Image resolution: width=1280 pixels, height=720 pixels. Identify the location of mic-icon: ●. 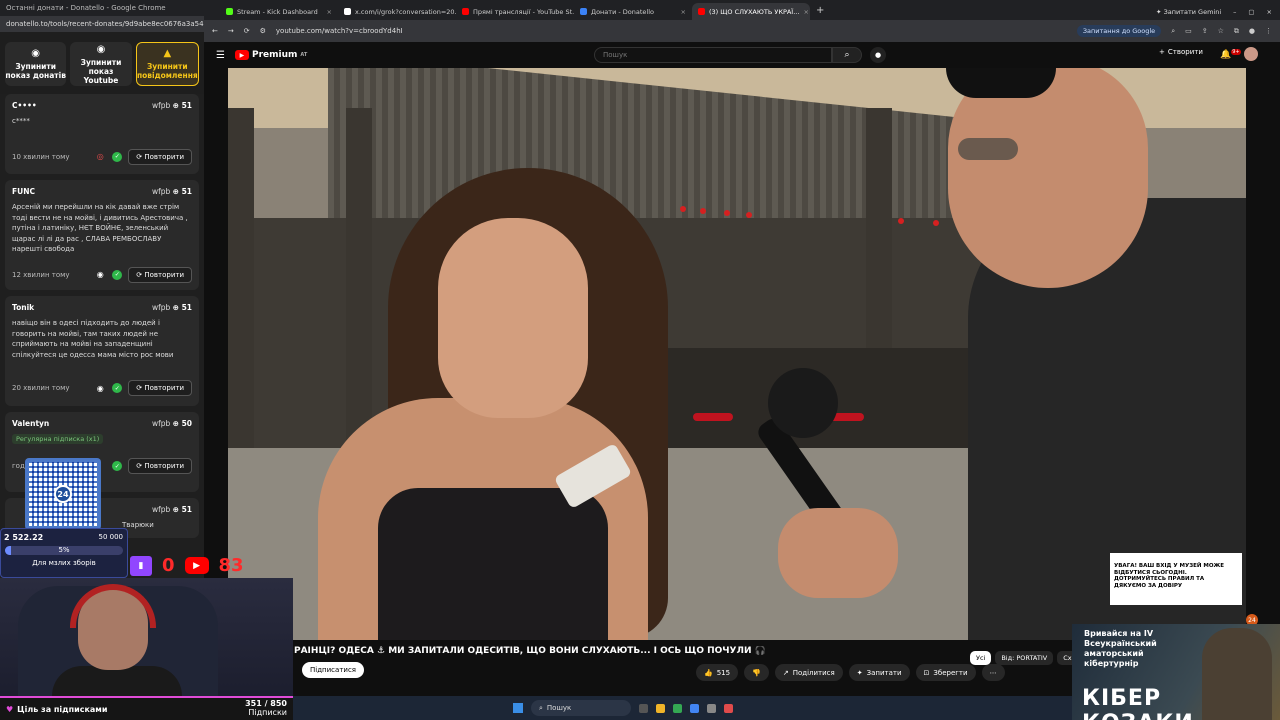
(878, 55).